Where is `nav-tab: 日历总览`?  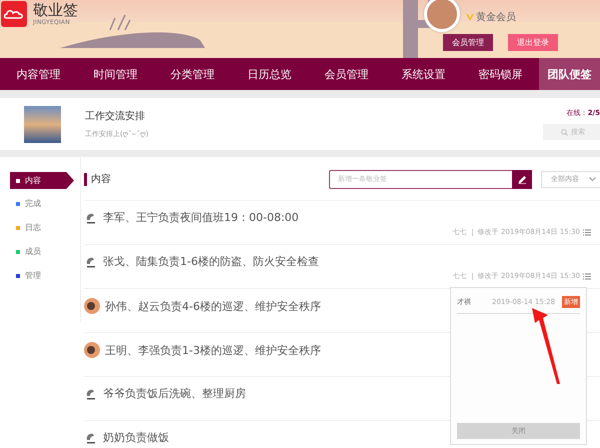 nav-tab: 日历总览 is located at coordinates (269, 74).